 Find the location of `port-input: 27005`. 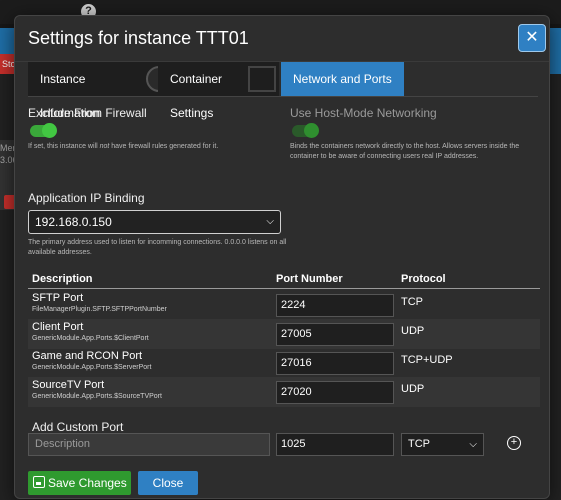

port-input: 27005 is located at coordinates (335, 334).